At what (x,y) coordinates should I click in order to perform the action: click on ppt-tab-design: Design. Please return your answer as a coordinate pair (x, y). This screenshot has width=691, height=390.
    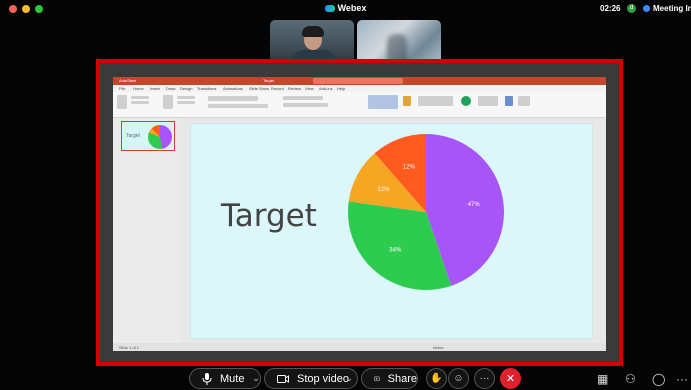
    Looking at the image, I should click on (186, 88).